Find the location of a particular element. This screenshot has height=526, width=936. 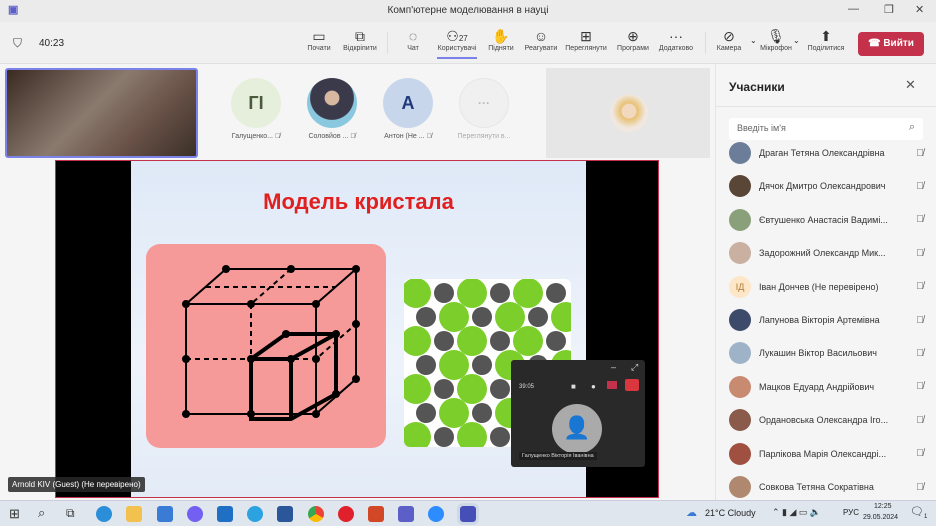

share-icon: ⬆ is located at coordinates (826, 36).